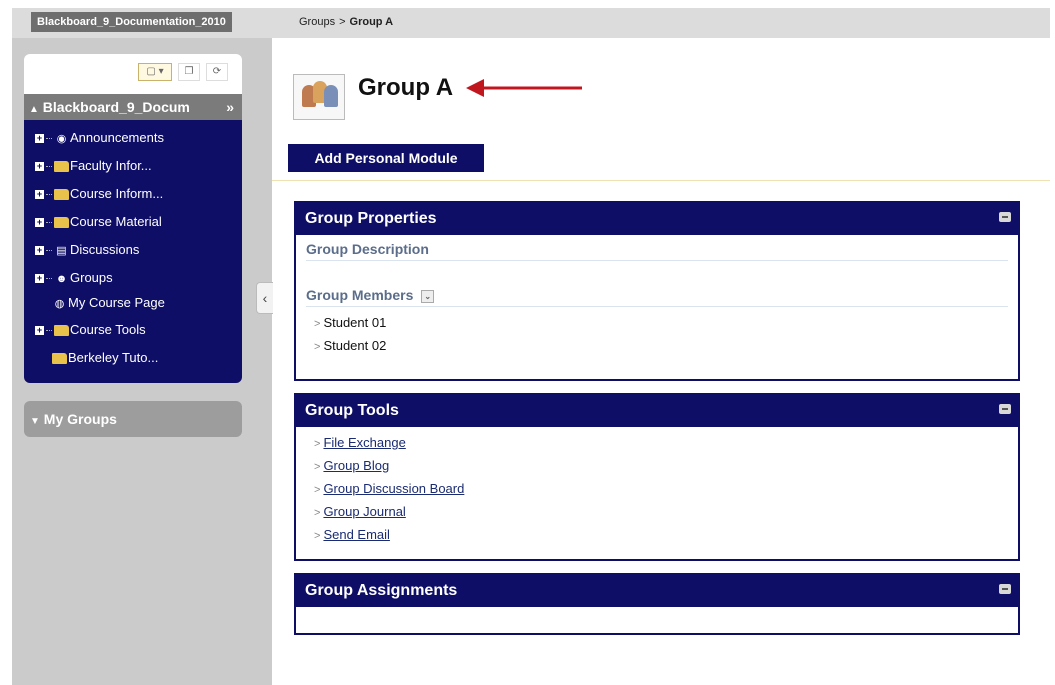 The height and width of the screenshot is (685, 1055). I want to click on annotation-arrow-icon, so click(524, 88).